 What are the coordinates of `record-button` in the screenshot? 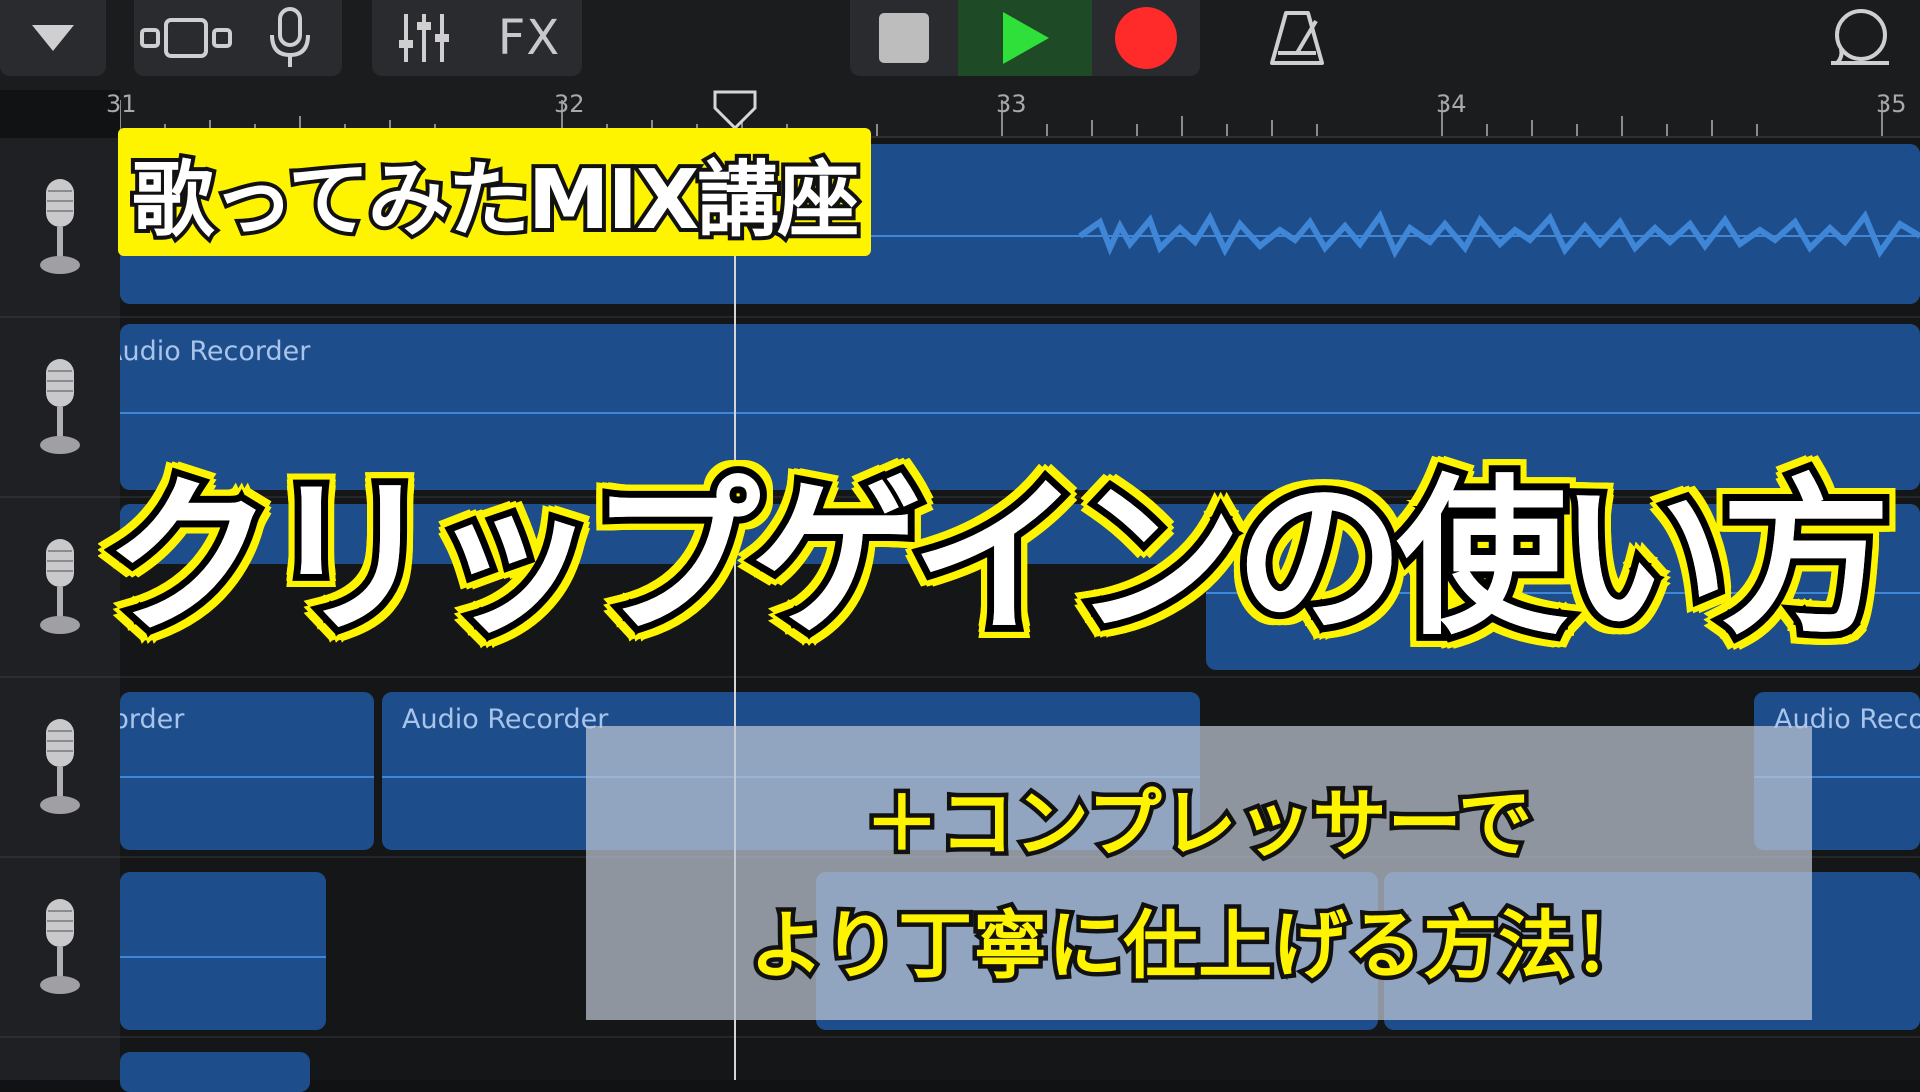 It's located at (1146, 38).